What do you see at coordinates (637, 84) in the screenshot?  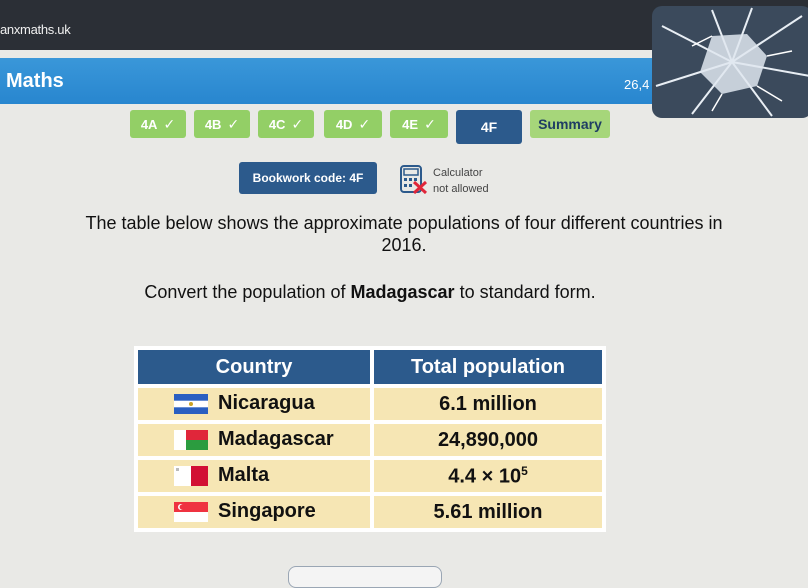 I see `score-counter: 26,4` at bounding box center [637, 84].